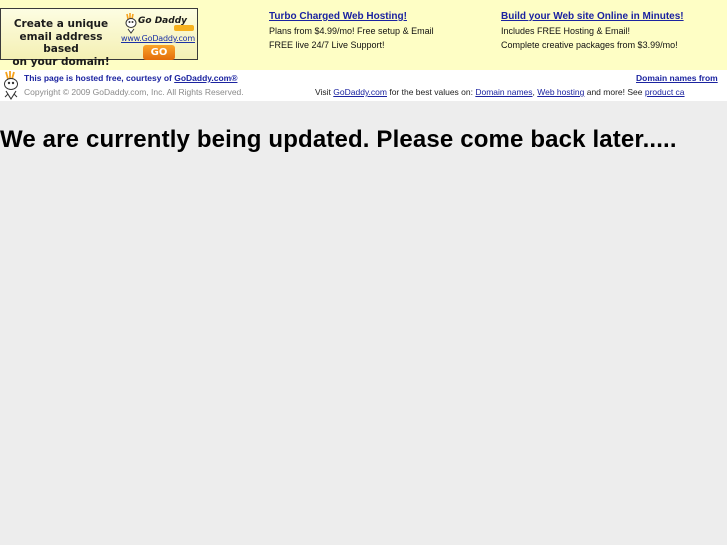  I want to click on visit-suffix: and more! See, so click(614, 92).